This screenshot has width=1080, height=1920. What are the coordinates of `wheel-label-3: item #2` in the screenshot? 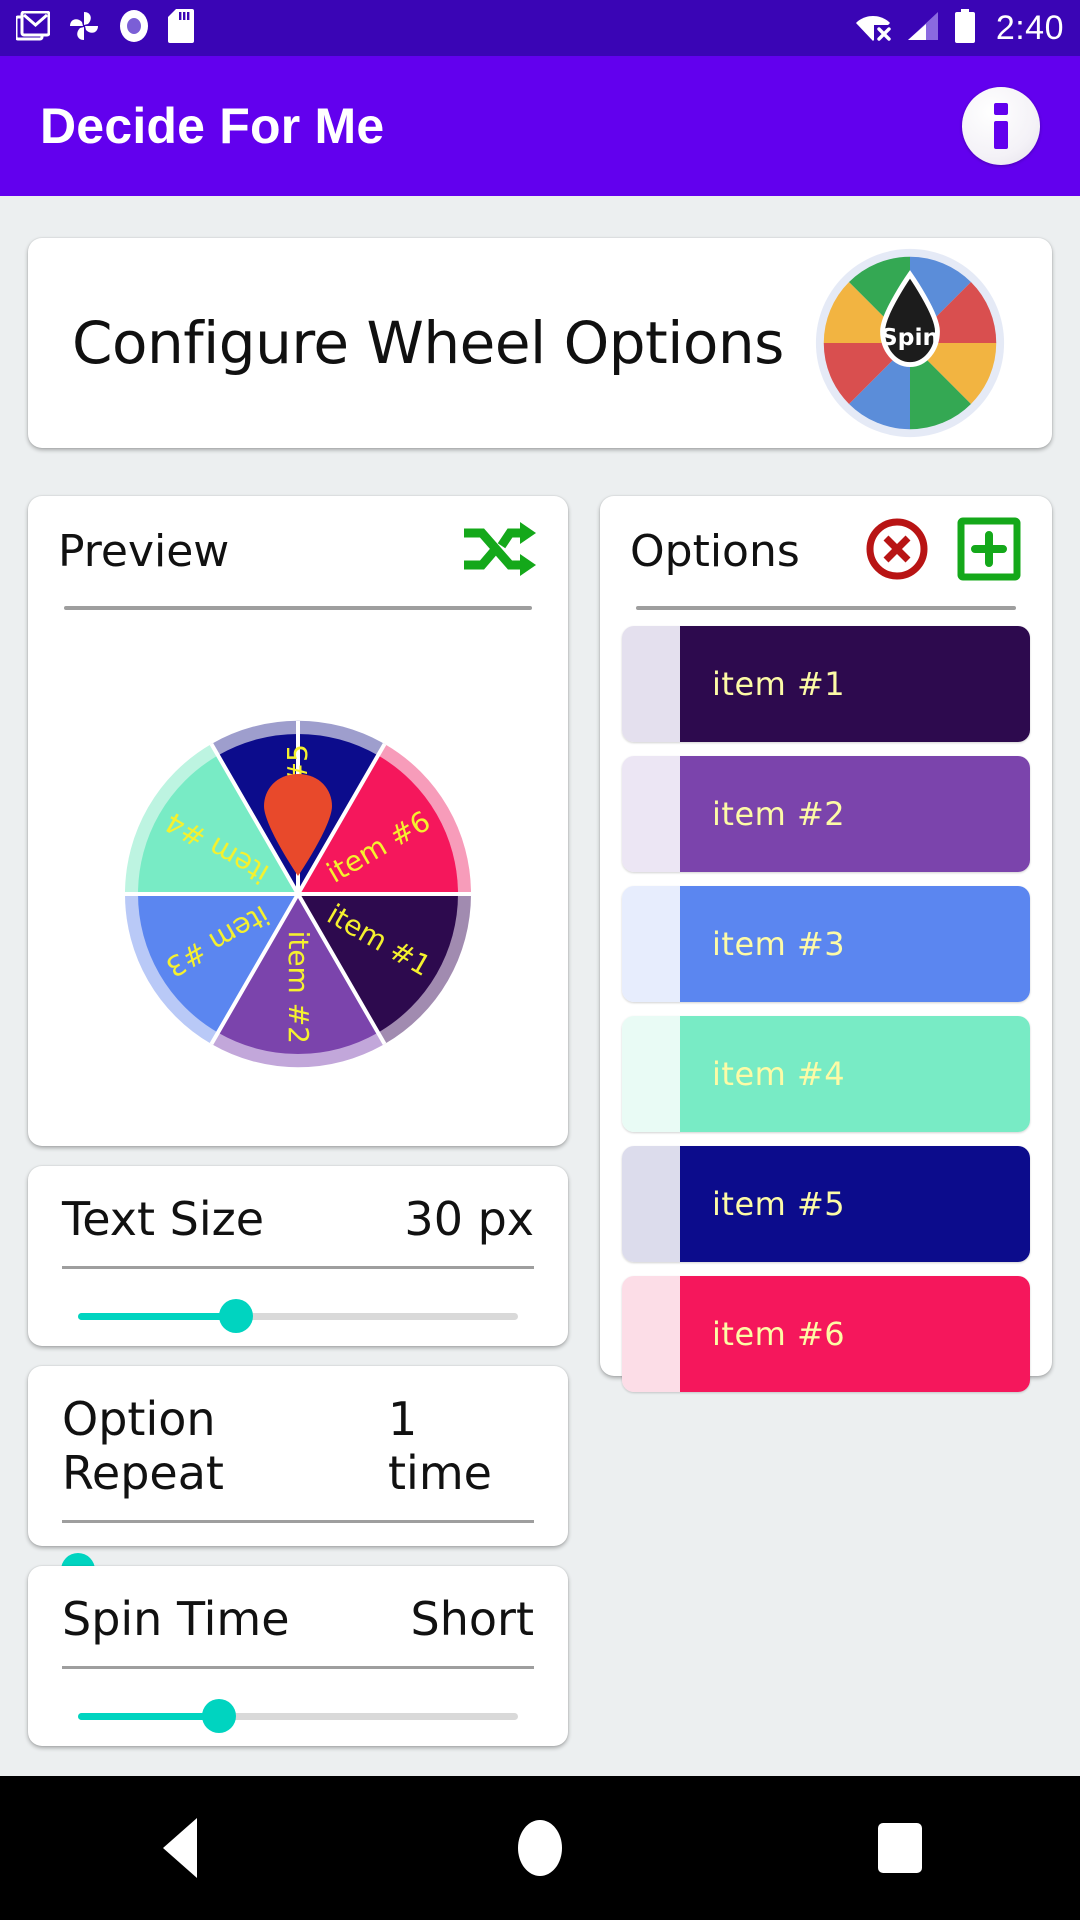 It's located at (298, 987).